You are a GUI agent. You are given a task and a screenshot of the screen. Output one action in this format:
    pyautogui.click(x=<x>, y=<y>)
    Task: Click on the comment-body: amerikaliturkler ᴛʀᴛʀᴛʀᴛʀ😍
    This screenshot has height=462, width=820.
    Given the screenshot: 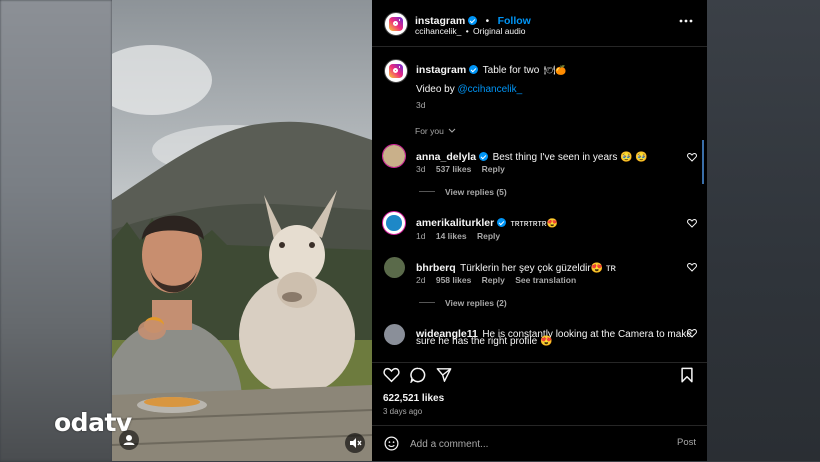 What is the action you would take?
    pyautogui.click(x=487, y=222)
    